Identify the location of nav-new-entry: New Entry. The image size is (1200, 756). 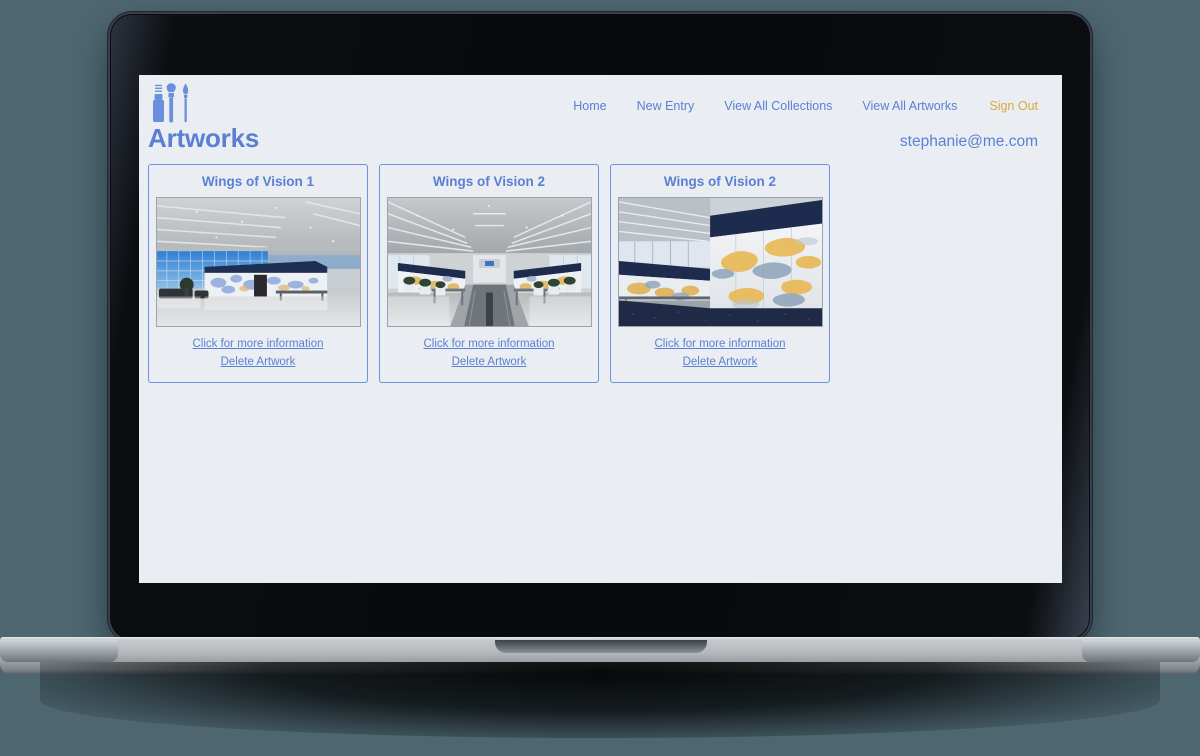
(666, 106).